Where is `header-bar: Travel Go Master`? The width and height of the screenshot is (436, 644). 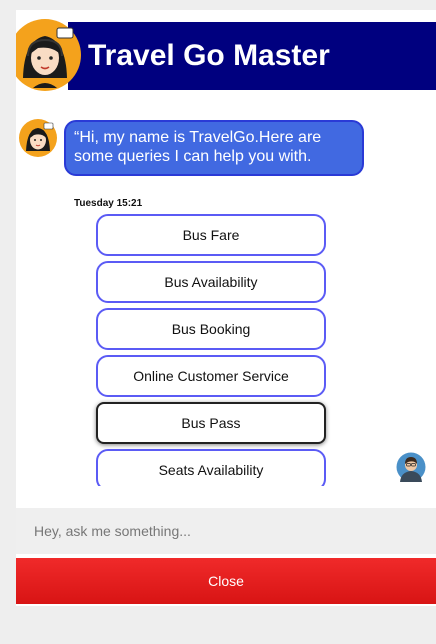 header-bar: Travel Go Master is located at coordinates (252, 56).